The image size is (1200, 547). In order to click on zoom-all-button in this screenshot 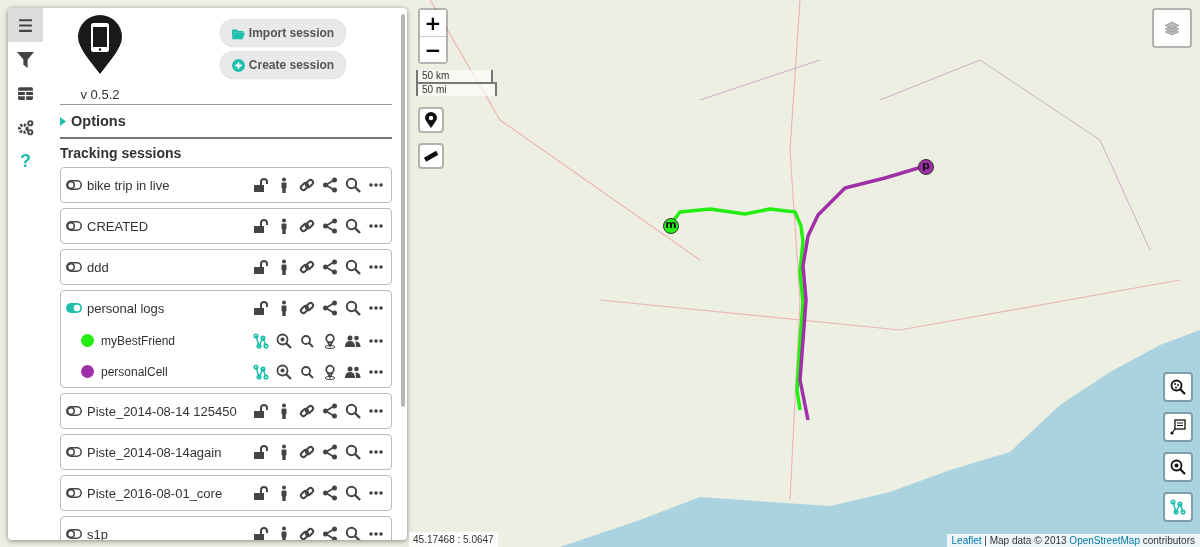, I will do `click(1178, 467)`.